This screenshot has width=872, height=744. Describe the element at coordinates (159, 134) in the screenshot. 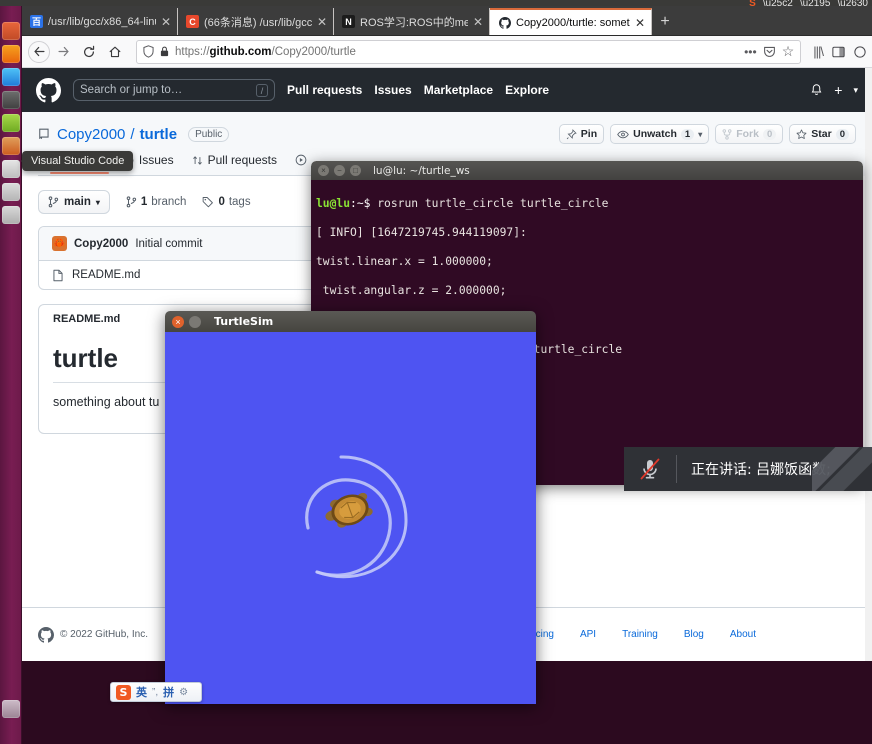

I see `repo-name-link: turtle` at that location.